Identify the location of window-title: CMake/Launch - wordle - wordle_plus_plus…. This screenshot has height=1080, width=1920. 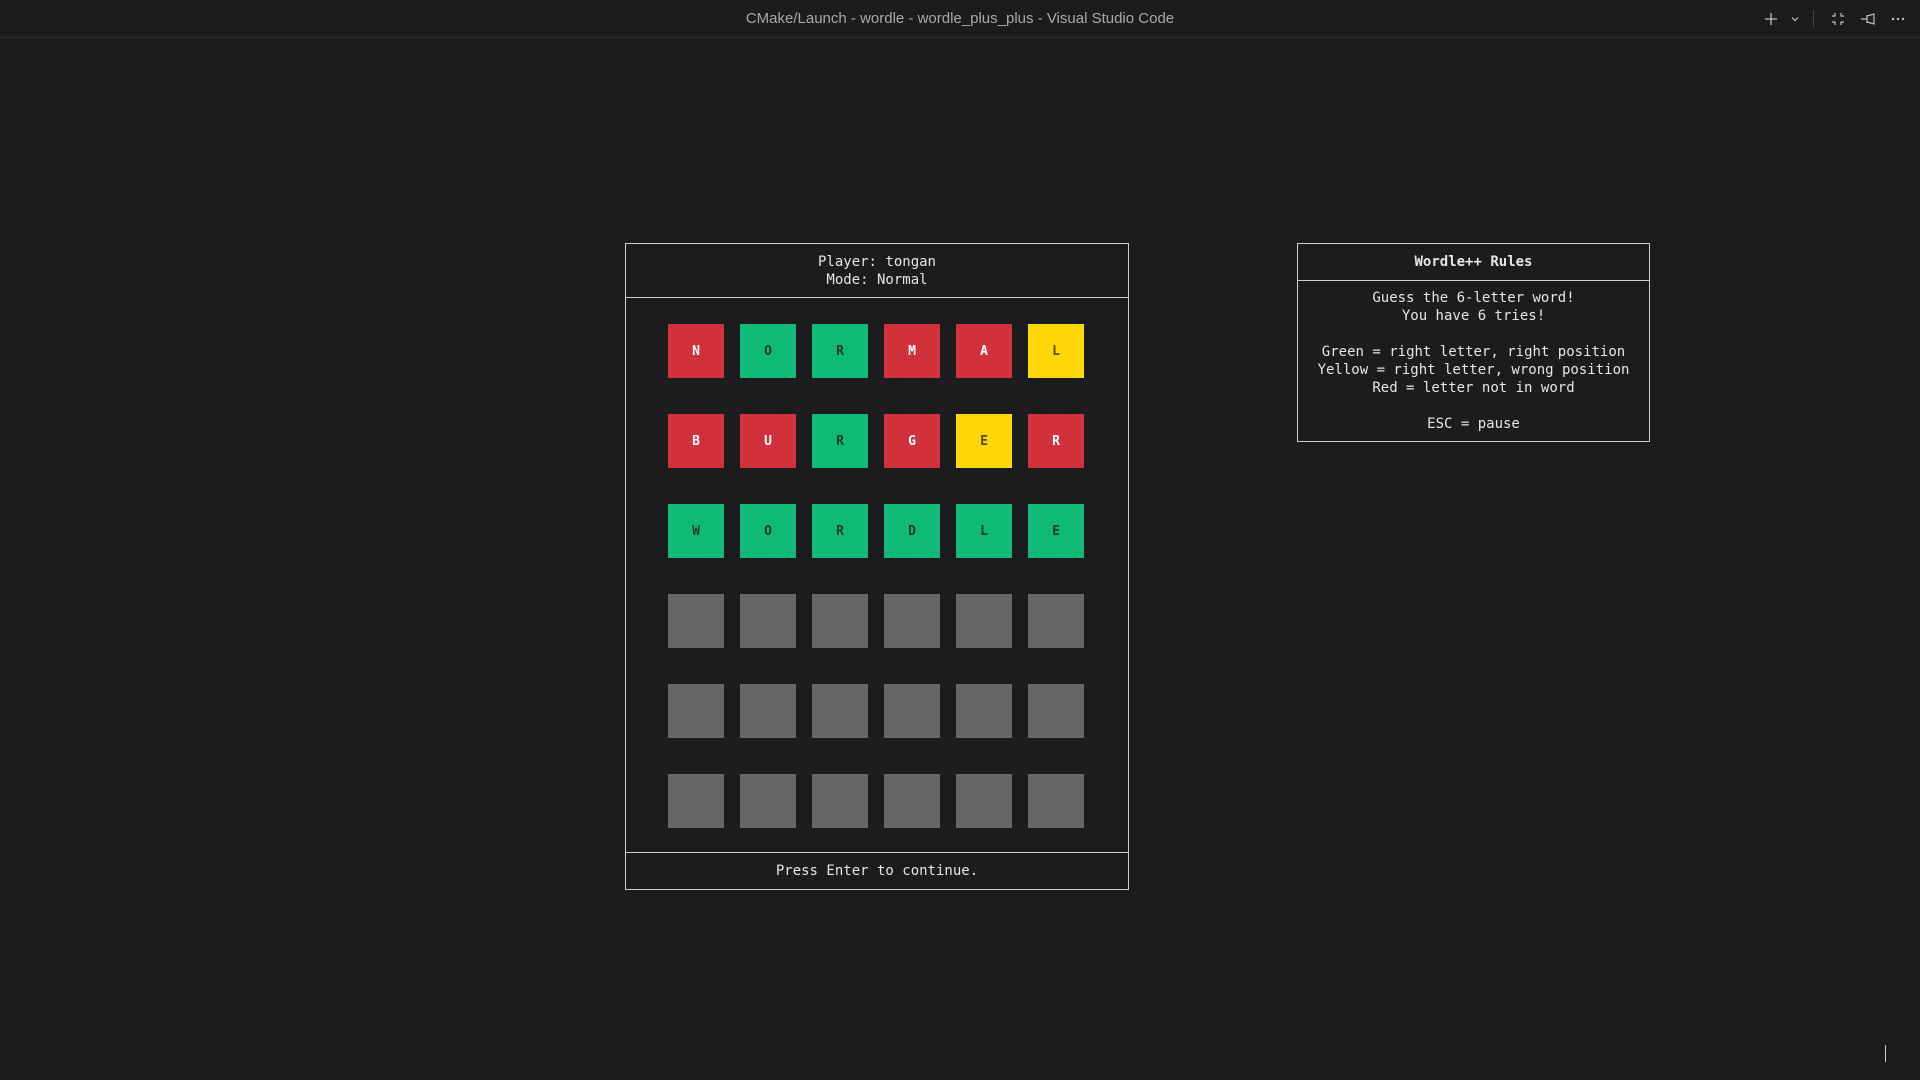
(960, 18).